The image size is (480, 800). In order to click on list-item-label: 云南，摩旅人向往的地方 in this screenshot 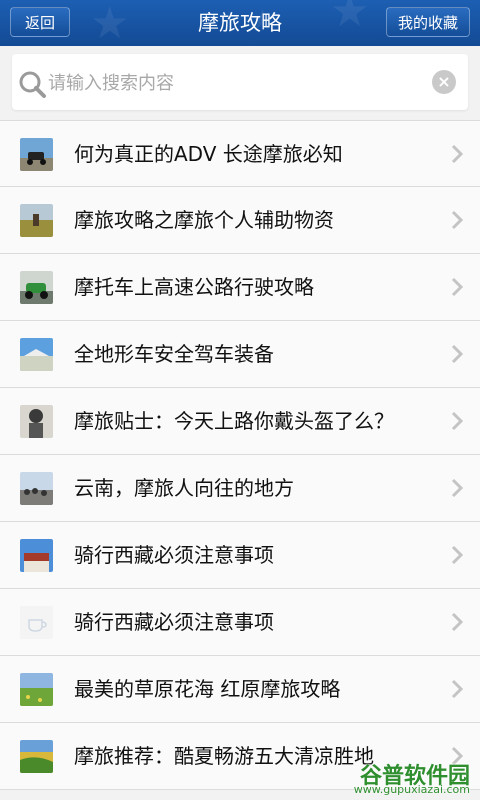, I will do `click(184, 488)`.